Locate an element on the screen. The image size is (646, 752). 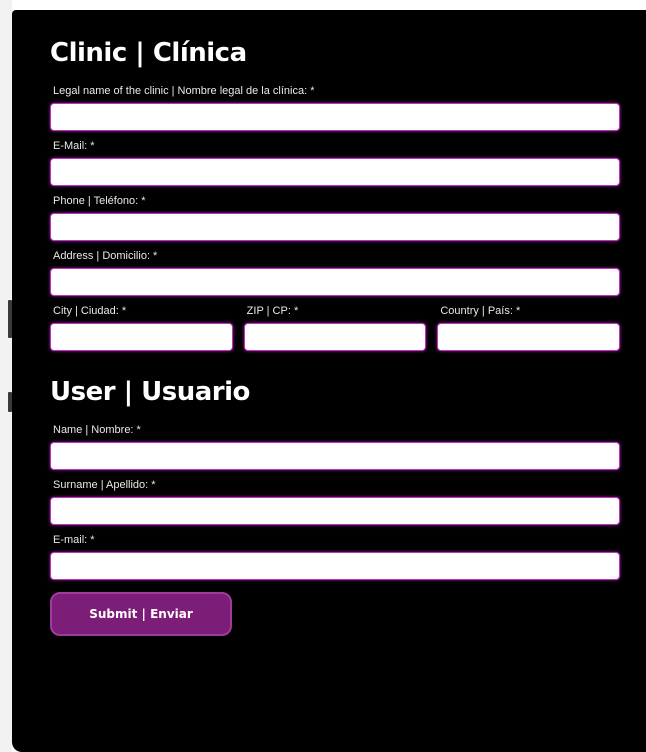
name-field: Name | Nombre: * is located at coordinates (335, 446).